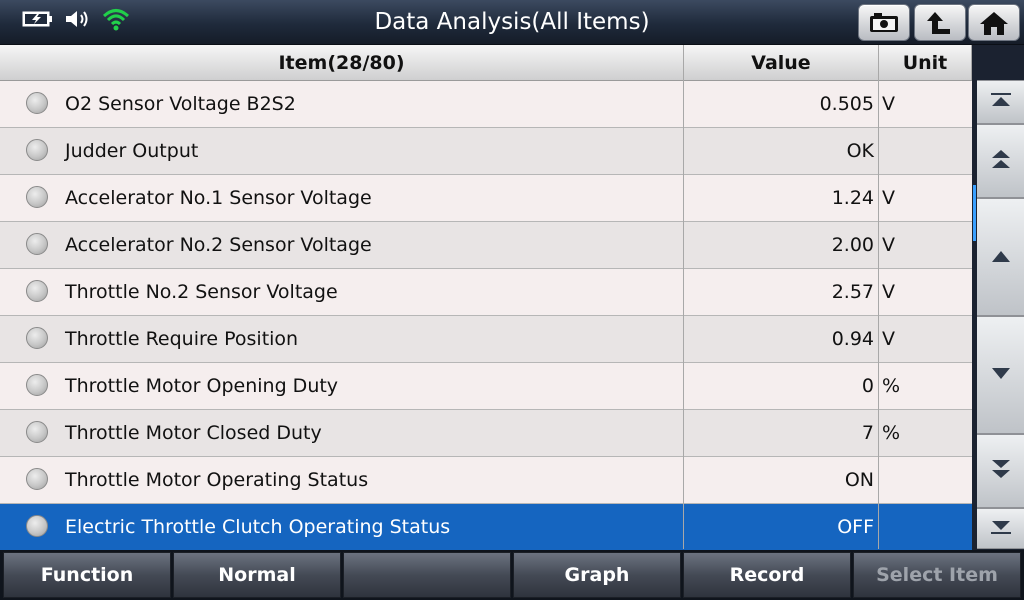 Image resolution: width=1024 pixels, height=600 pixels. What do you see at coordinates (486, 433) in the screenshot?
I see `table-row: Throttle Motor Closed Duty 7%` at bounding box center [486, 433].